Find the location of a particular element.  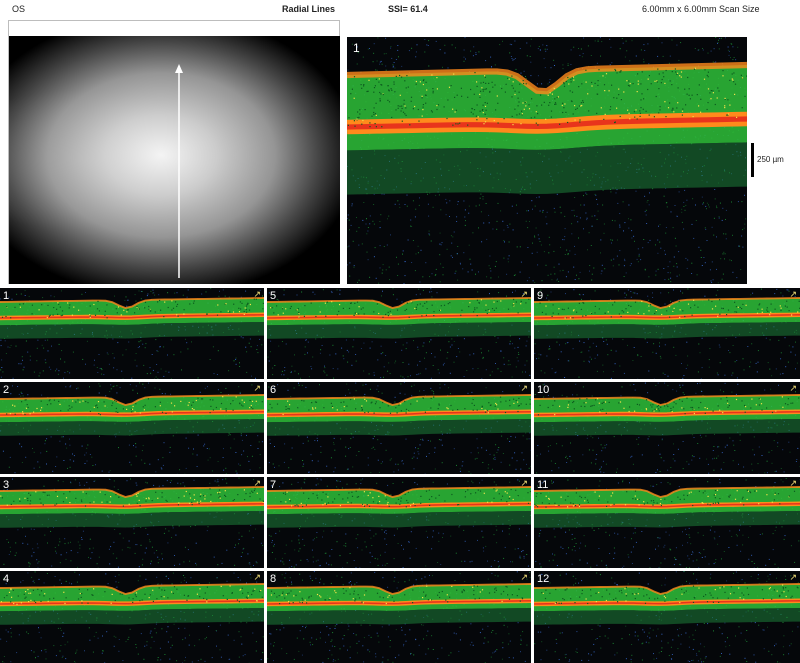

thumbnail-bscan: 10 ↗ is located at coordinates (667, 428).